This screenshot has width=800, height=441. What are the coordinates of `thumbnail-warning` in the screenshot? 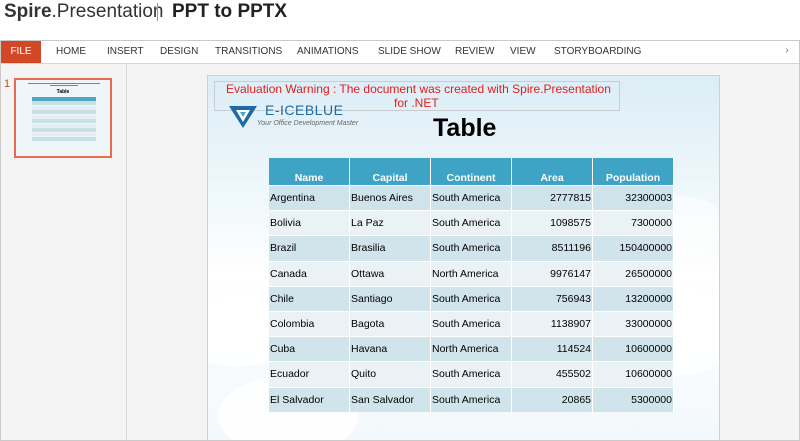 It's located at (64, 84).